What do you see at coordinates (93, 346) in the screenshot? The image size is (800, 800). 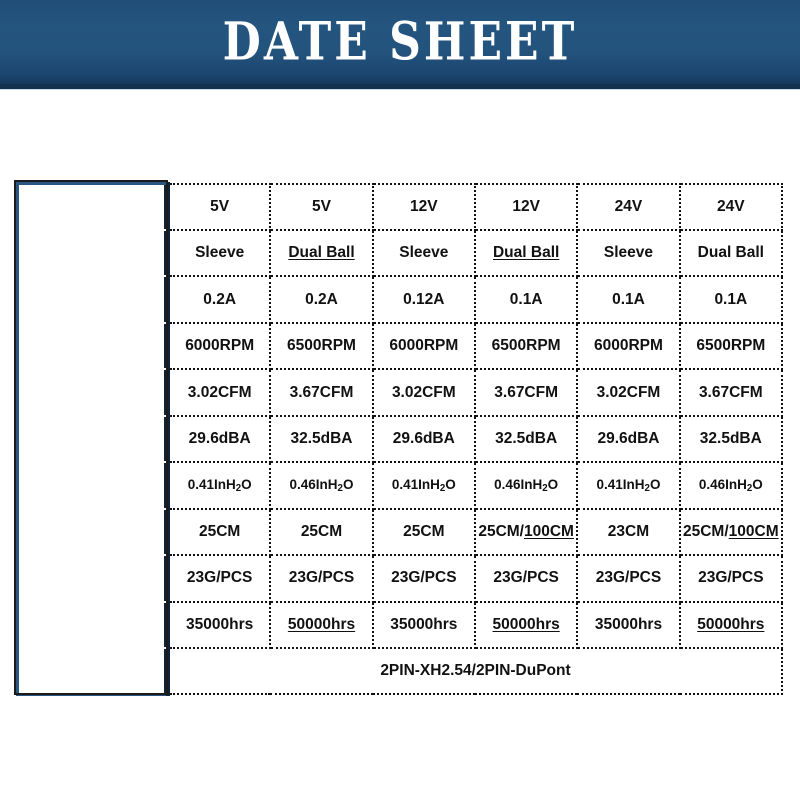 I see `row-label-speed: Speed` at bounding box center [93, 346].